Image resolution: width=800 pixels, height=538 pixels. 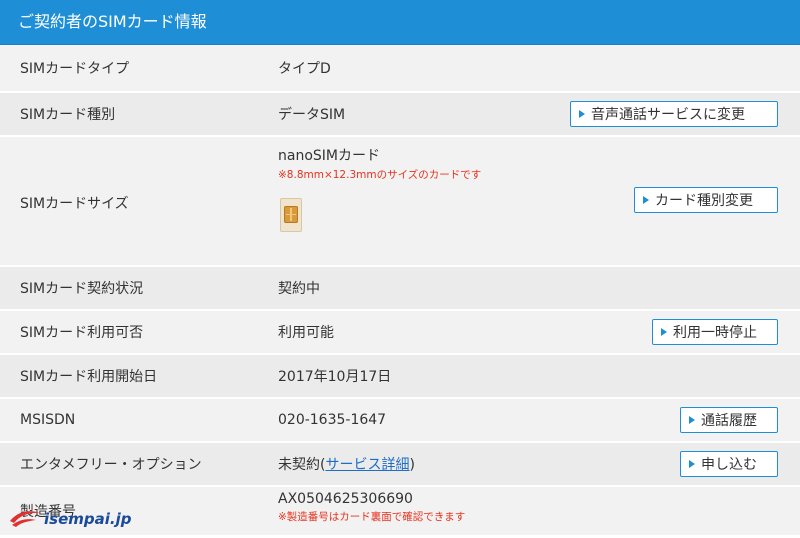 I want to click on button-label: 利用一時停止, so click(x=715, y=333).